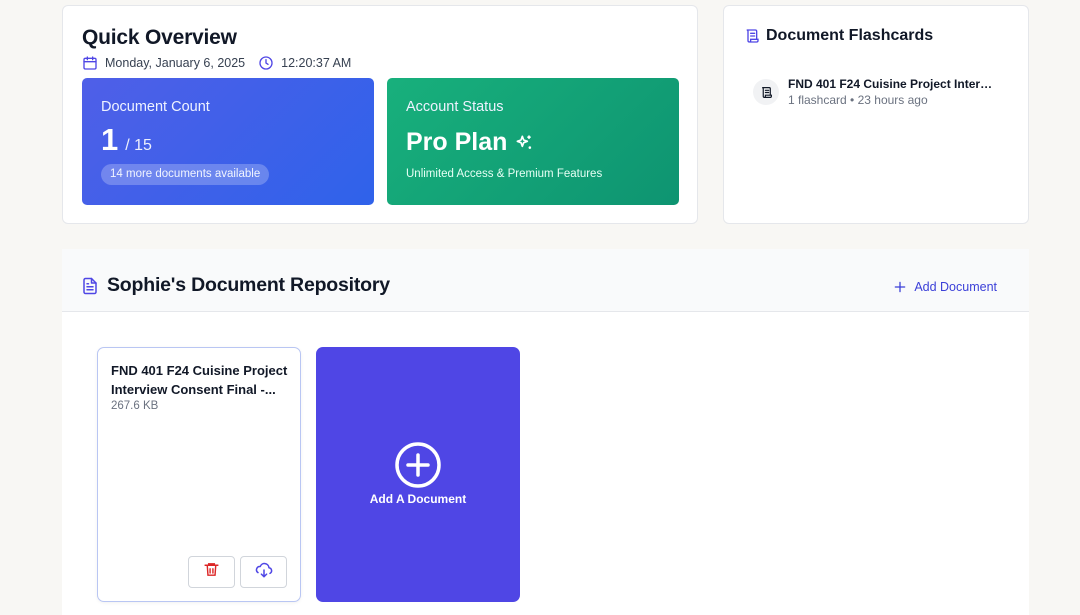  Describe the element at coordinates (90, 63) in the screenshot. I see `calendar-icon` at that location.